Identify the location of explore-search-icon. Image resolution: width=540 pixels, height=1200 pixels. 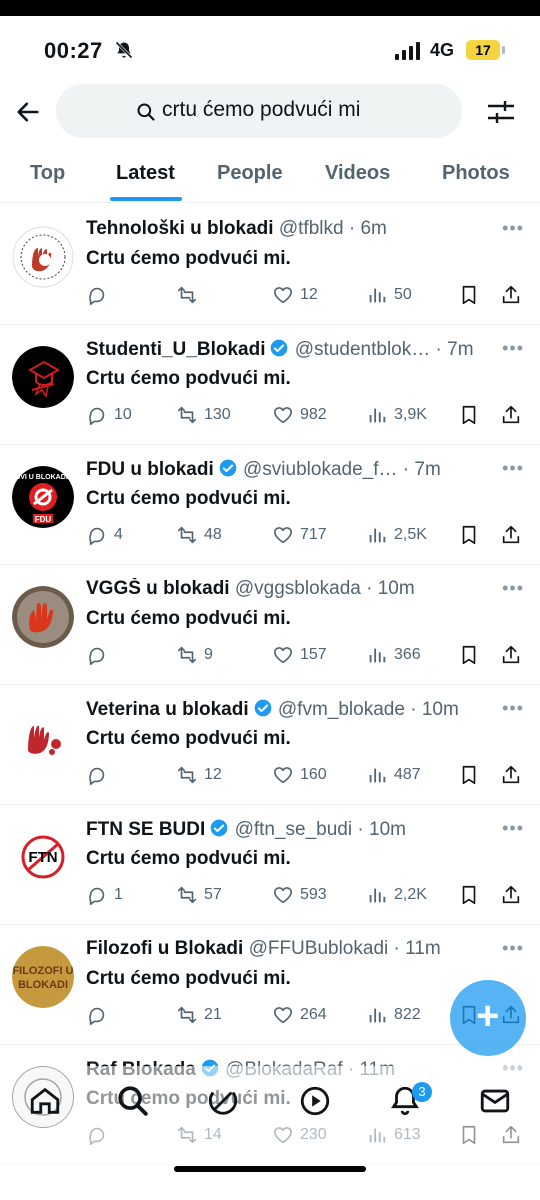
(133, 1101).